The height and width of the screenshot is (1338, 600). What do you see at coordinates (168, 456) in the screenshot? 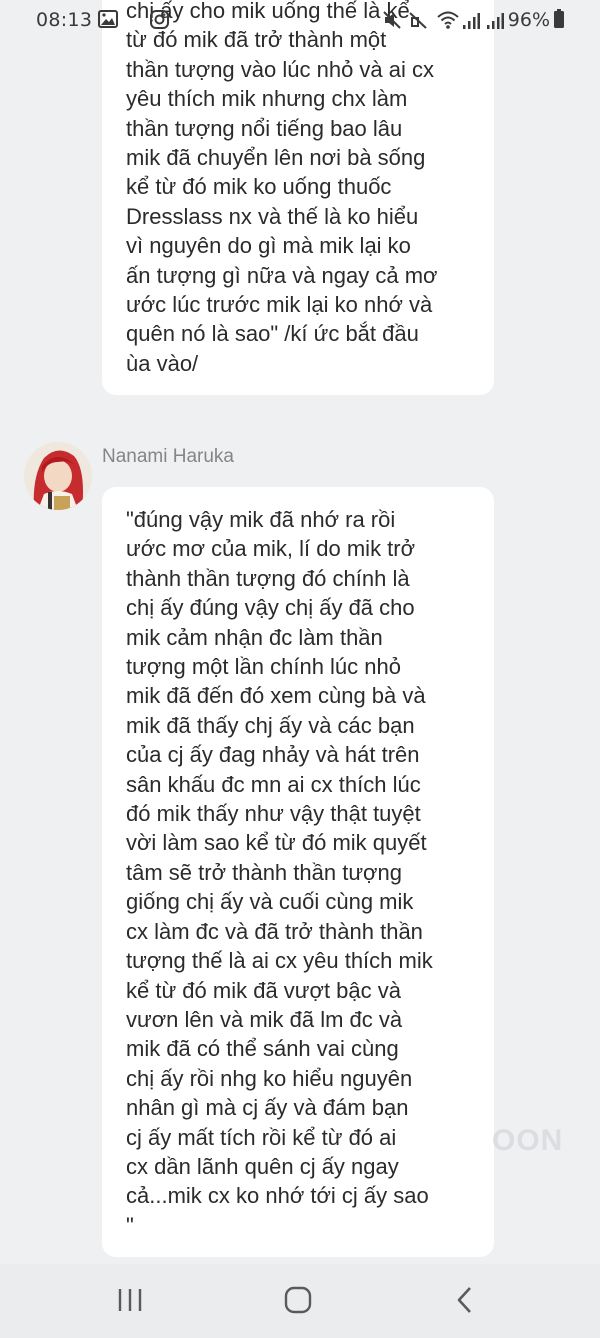
I see `sender-name: Nanami Haruka` at bounding box center [168, 456].